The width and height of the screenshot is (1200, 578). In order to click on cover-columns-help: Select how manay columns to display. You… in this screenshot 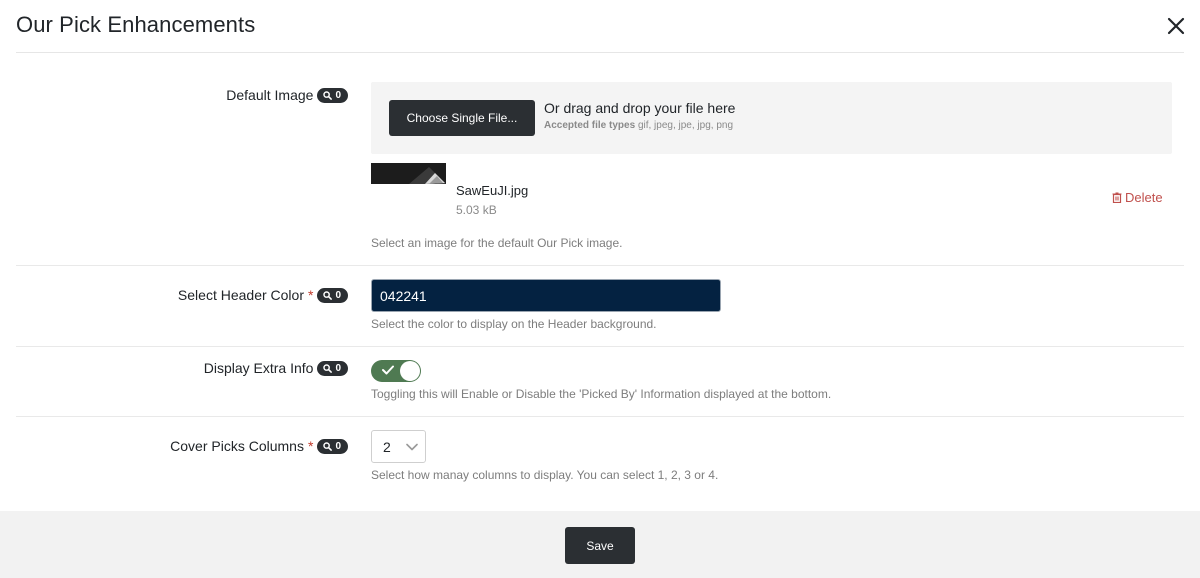, I will do `click(545, 475)`.